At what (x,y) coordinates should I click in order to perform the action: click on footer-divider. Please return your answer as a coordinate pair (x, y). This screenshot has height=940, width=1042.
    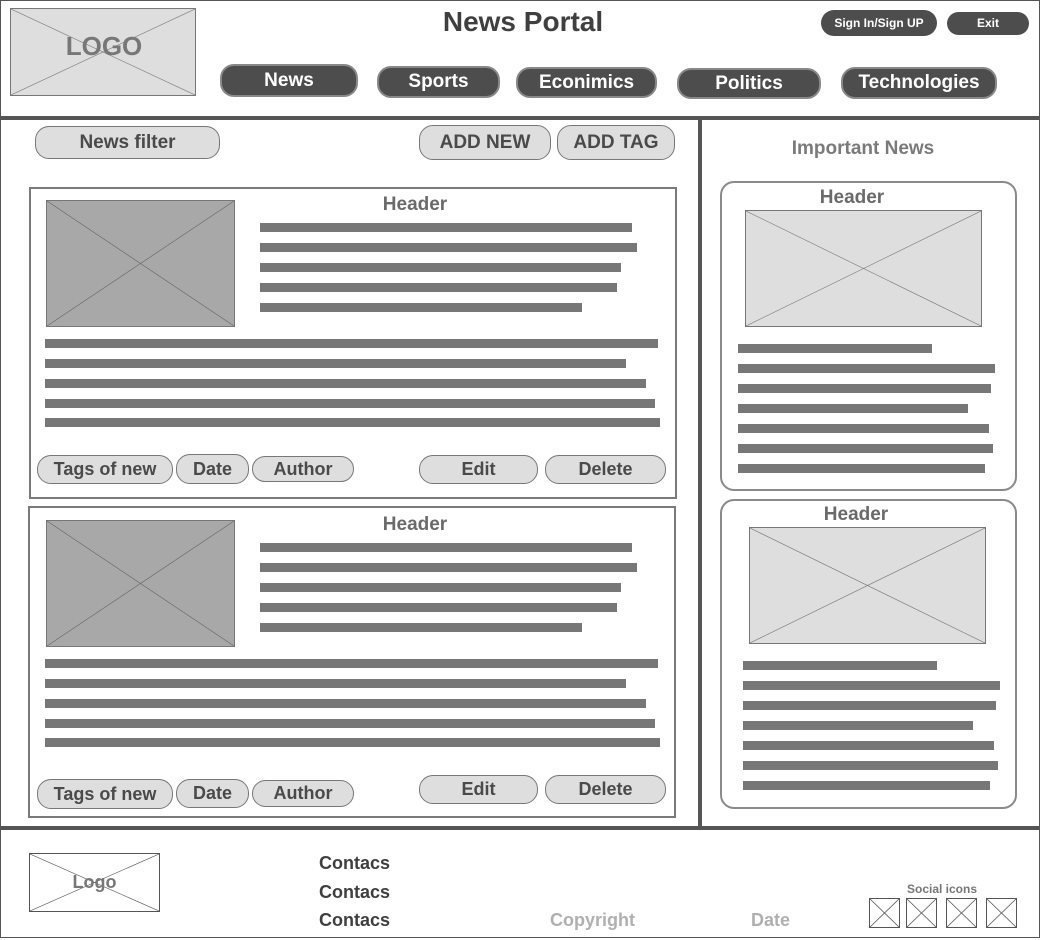
    Looking at the image, I should click on (520, 828).